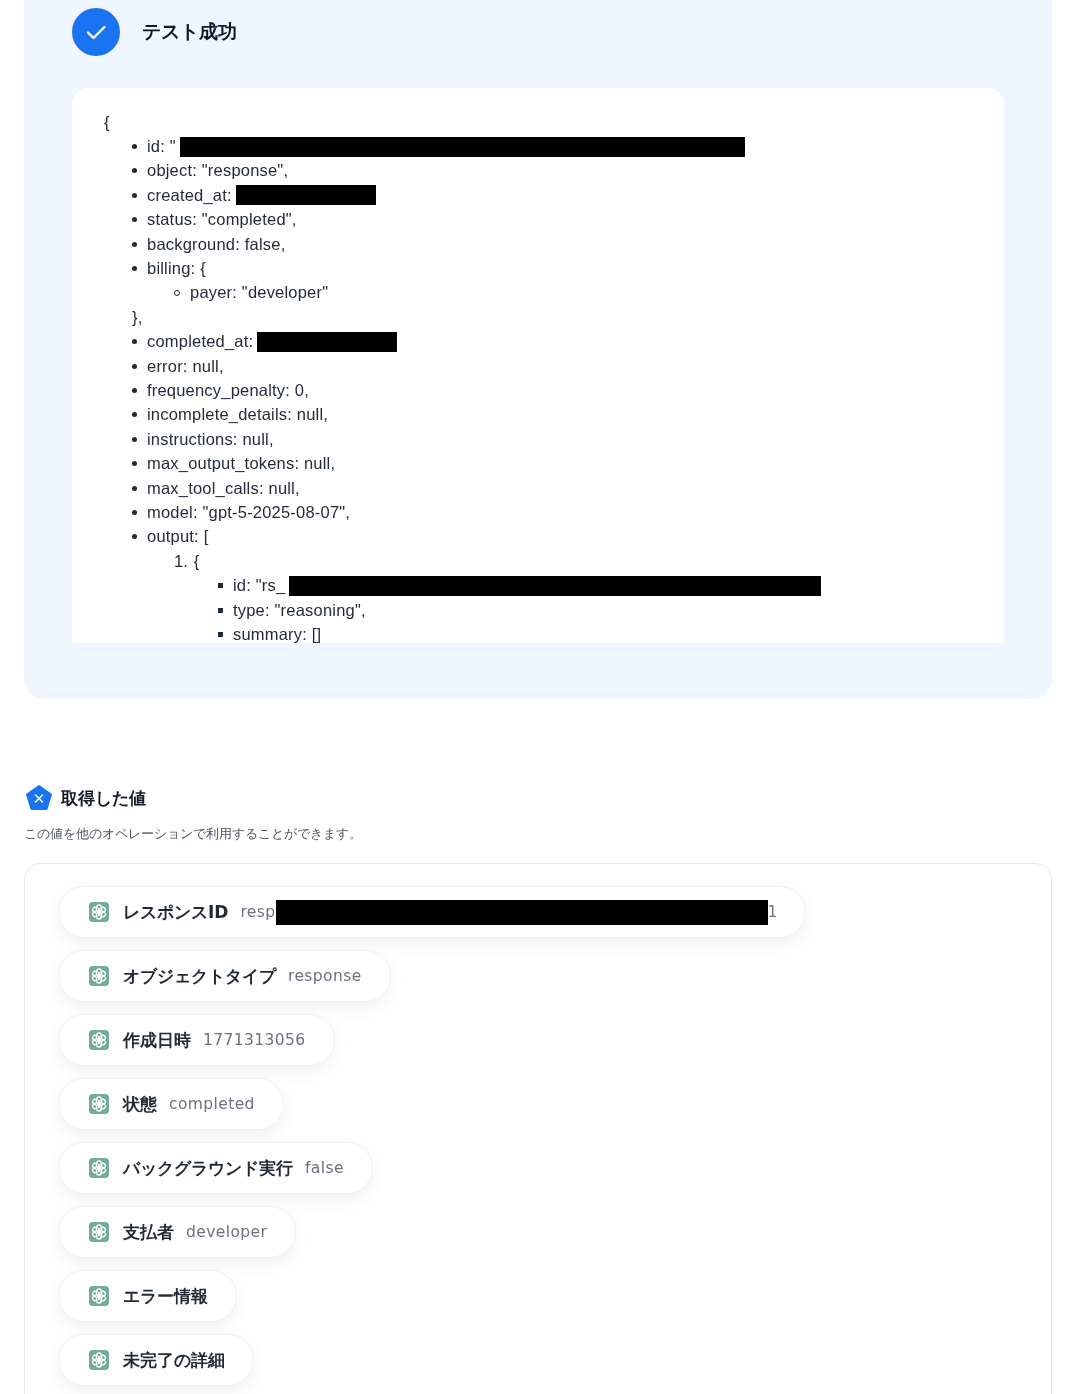 This screenshot has width=1076, height=1394. What do you see at coordinates (161, 147) in the screenshot?
I see `code-text: id: "` at bounding box center [161, 147].